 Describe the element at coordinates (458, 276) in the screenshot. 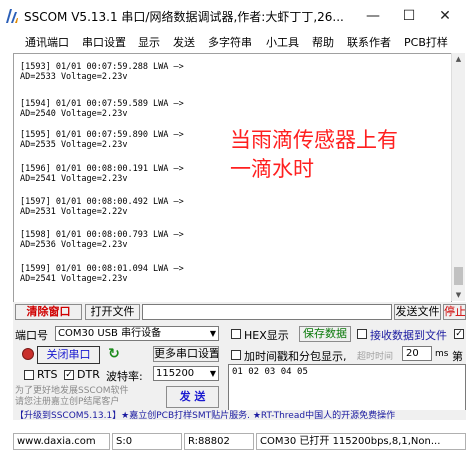

I see `scroll-thumb` at that location.